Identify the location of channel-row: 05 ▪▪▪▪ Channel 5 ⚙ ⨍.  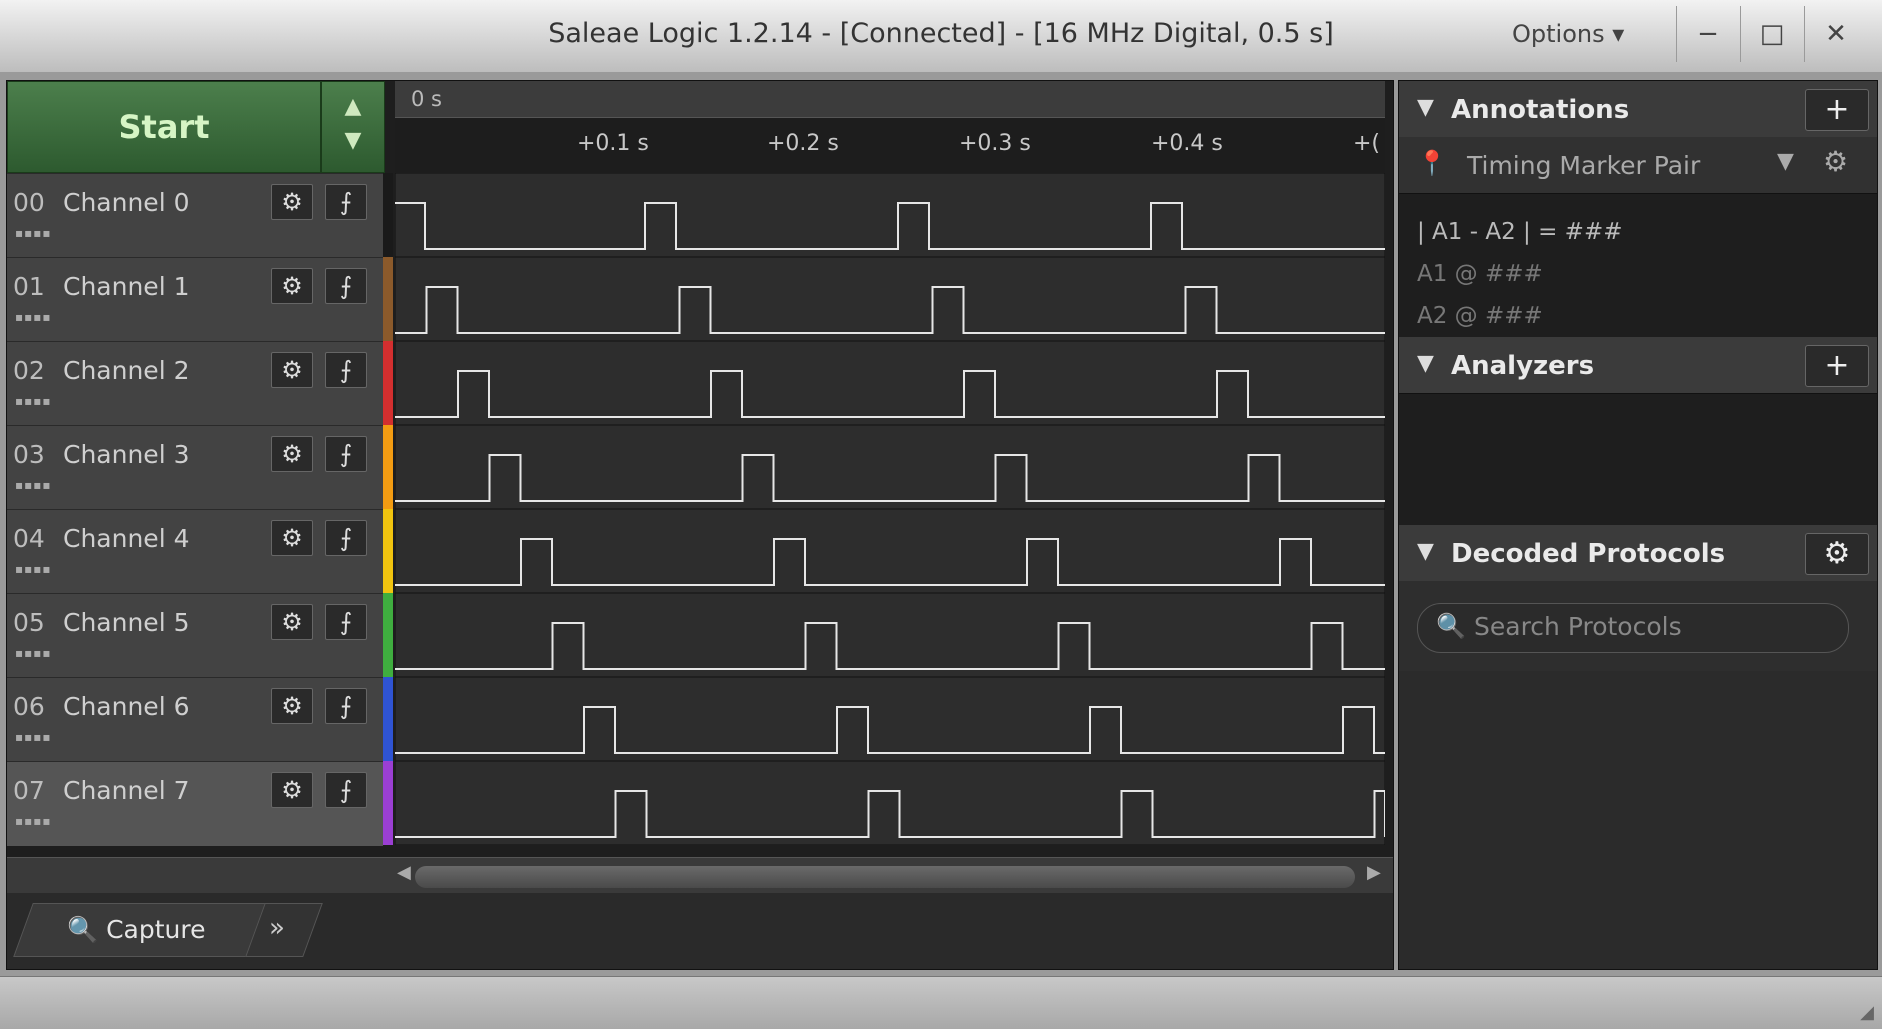
(195, 635).